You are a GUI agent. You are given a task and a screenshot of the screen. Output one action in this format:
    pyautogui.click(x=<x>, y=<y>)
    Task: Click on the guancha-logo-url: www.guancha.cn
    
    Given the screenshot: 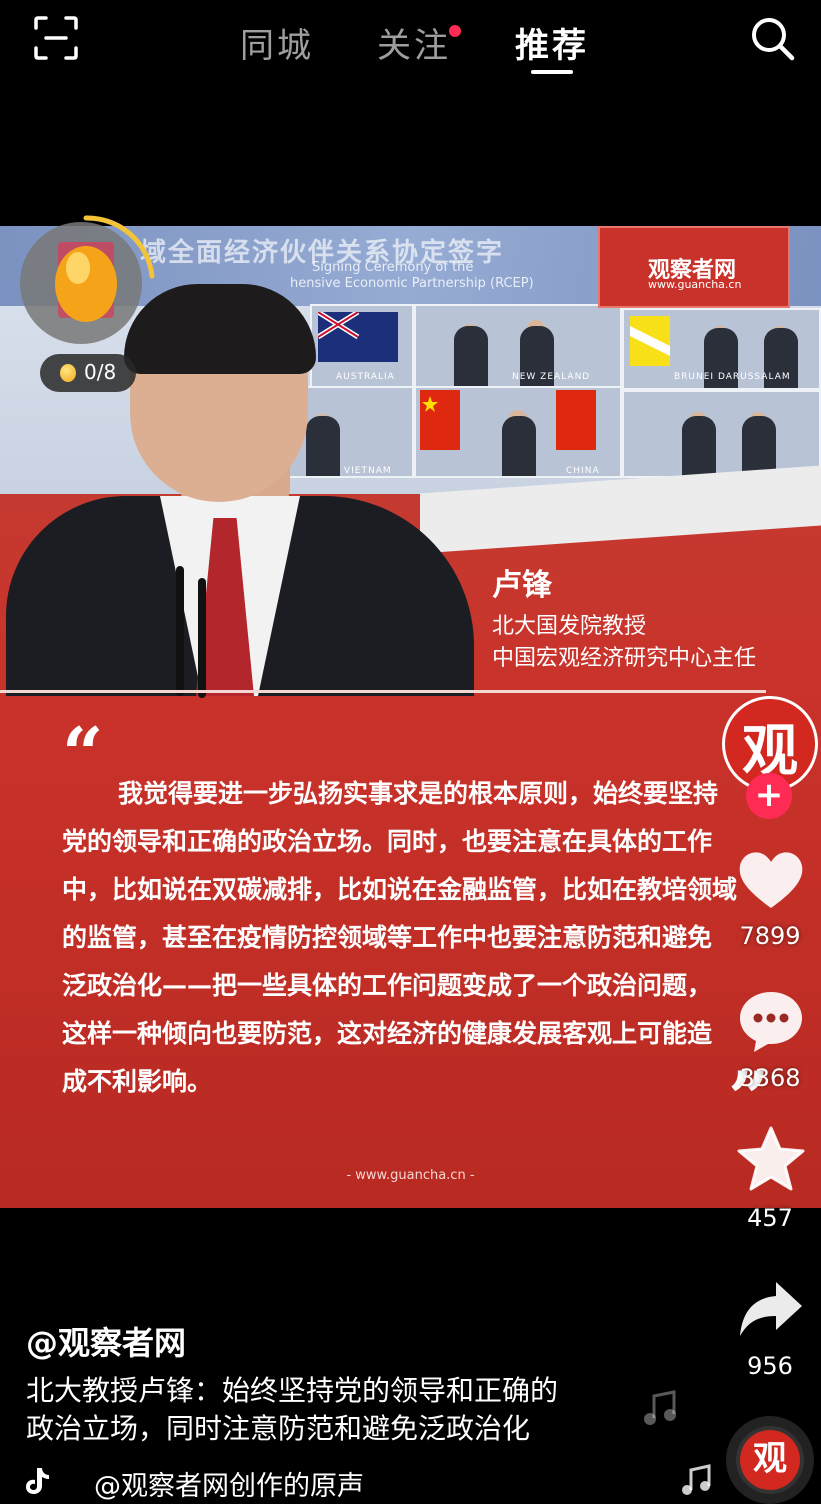 What is the action you would take?
    pyautogui.click(x=695, y=284)
    